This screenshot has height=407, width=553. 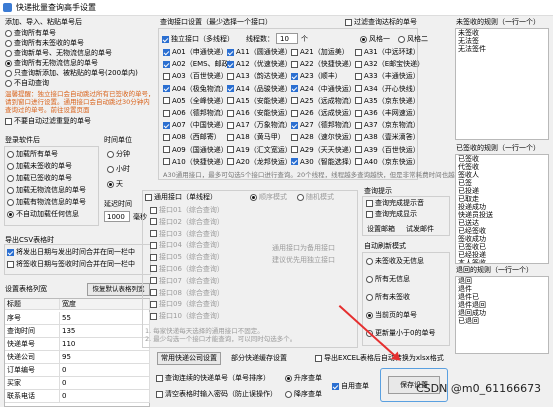 I want to click on carrier-checkbox: A08（西邮寄）, so click(x=192, y=137).